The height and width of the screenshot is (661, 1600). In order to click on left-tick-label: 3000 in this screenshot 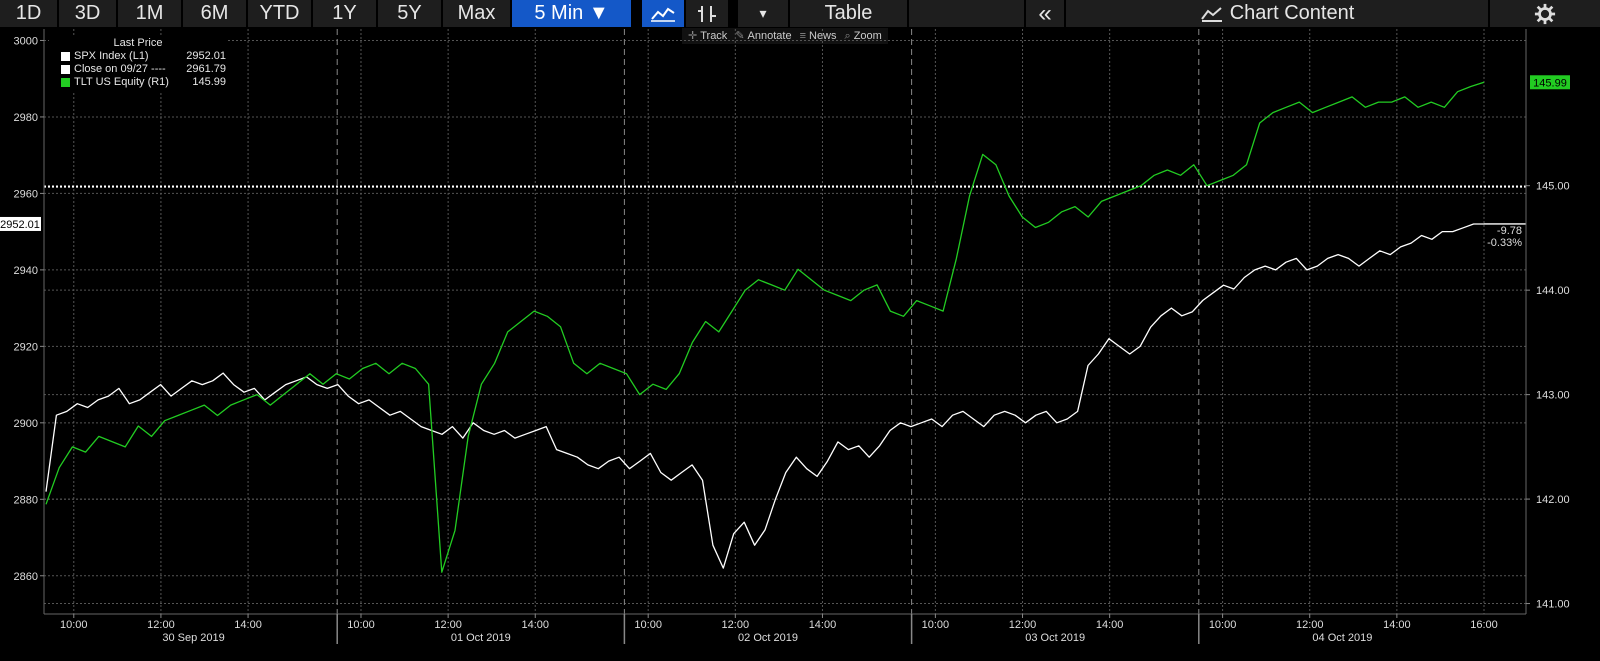, I will do `click(26, 41)`.